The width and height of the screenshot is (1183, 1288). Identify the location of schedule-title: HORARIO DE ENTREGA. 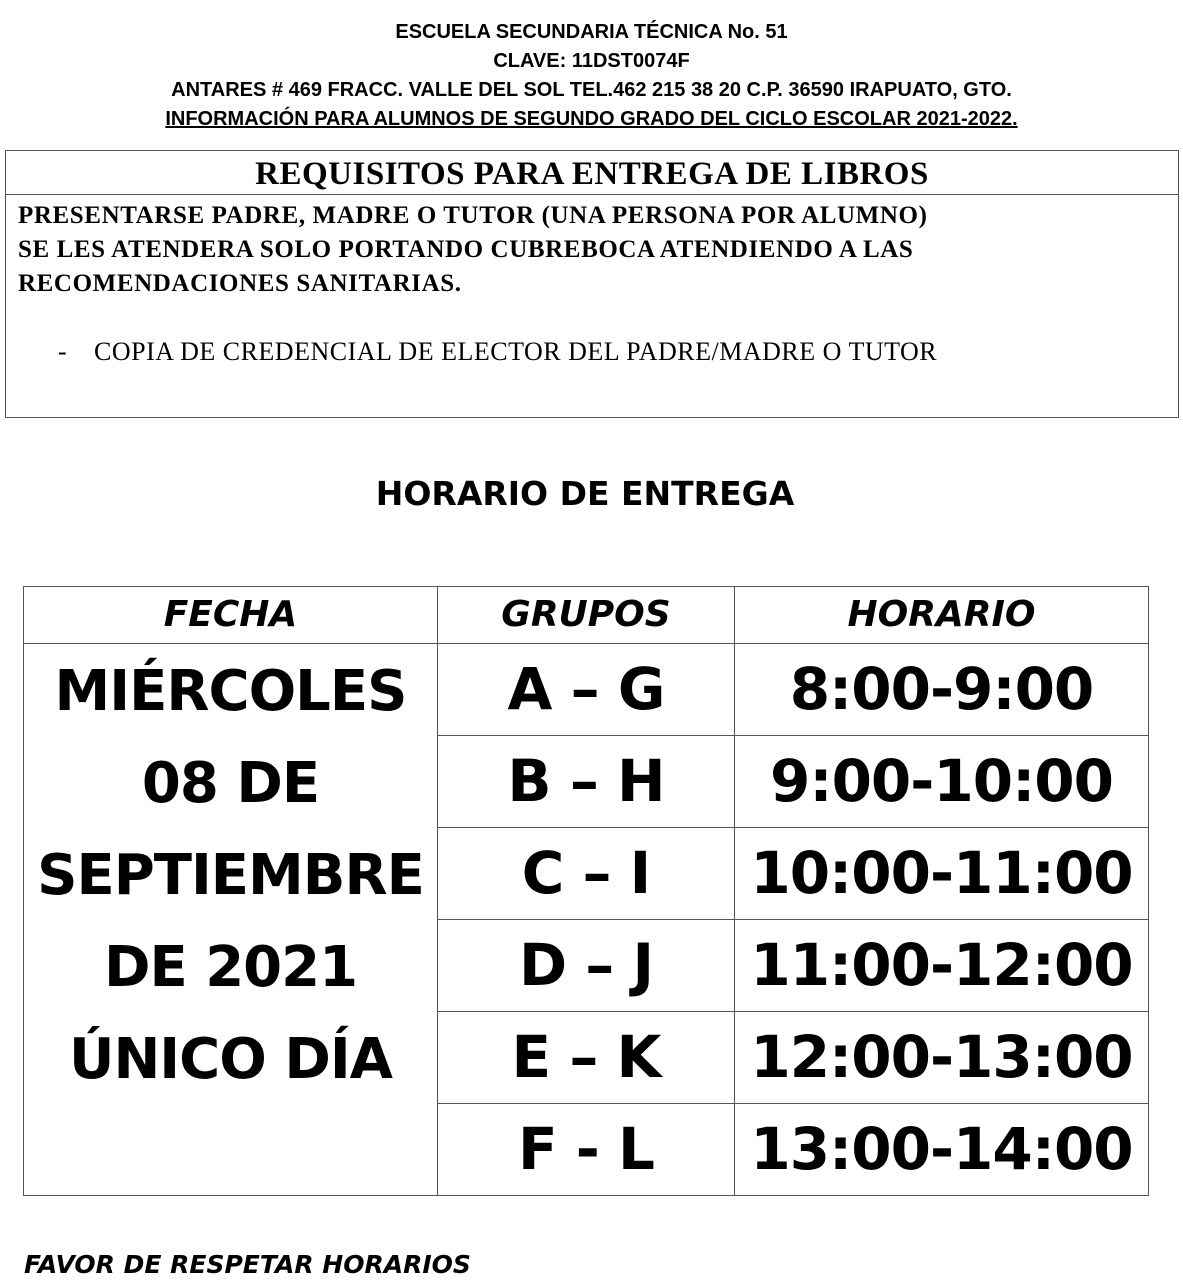
(585, 493).